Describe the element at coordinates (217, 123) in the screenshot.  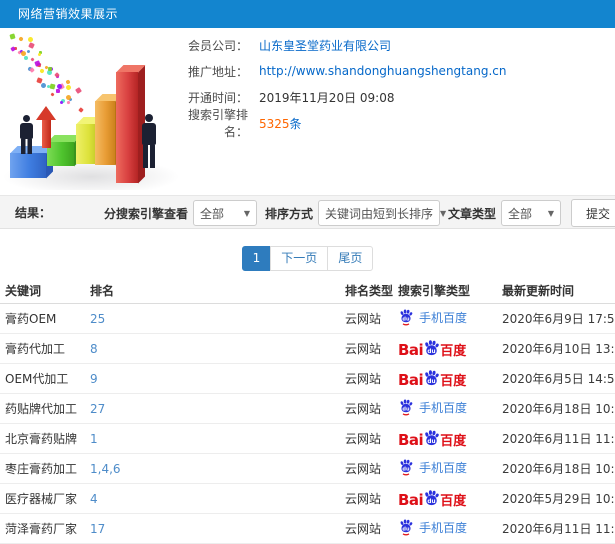
I see `rank-count-label: 搜索引擎排名：` at that location.